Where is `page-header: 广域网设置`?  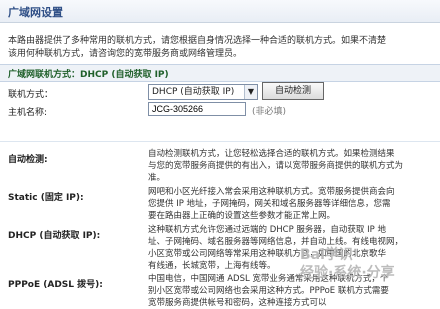
page-header: 广域网设置 is located at coordinates (220, 11).